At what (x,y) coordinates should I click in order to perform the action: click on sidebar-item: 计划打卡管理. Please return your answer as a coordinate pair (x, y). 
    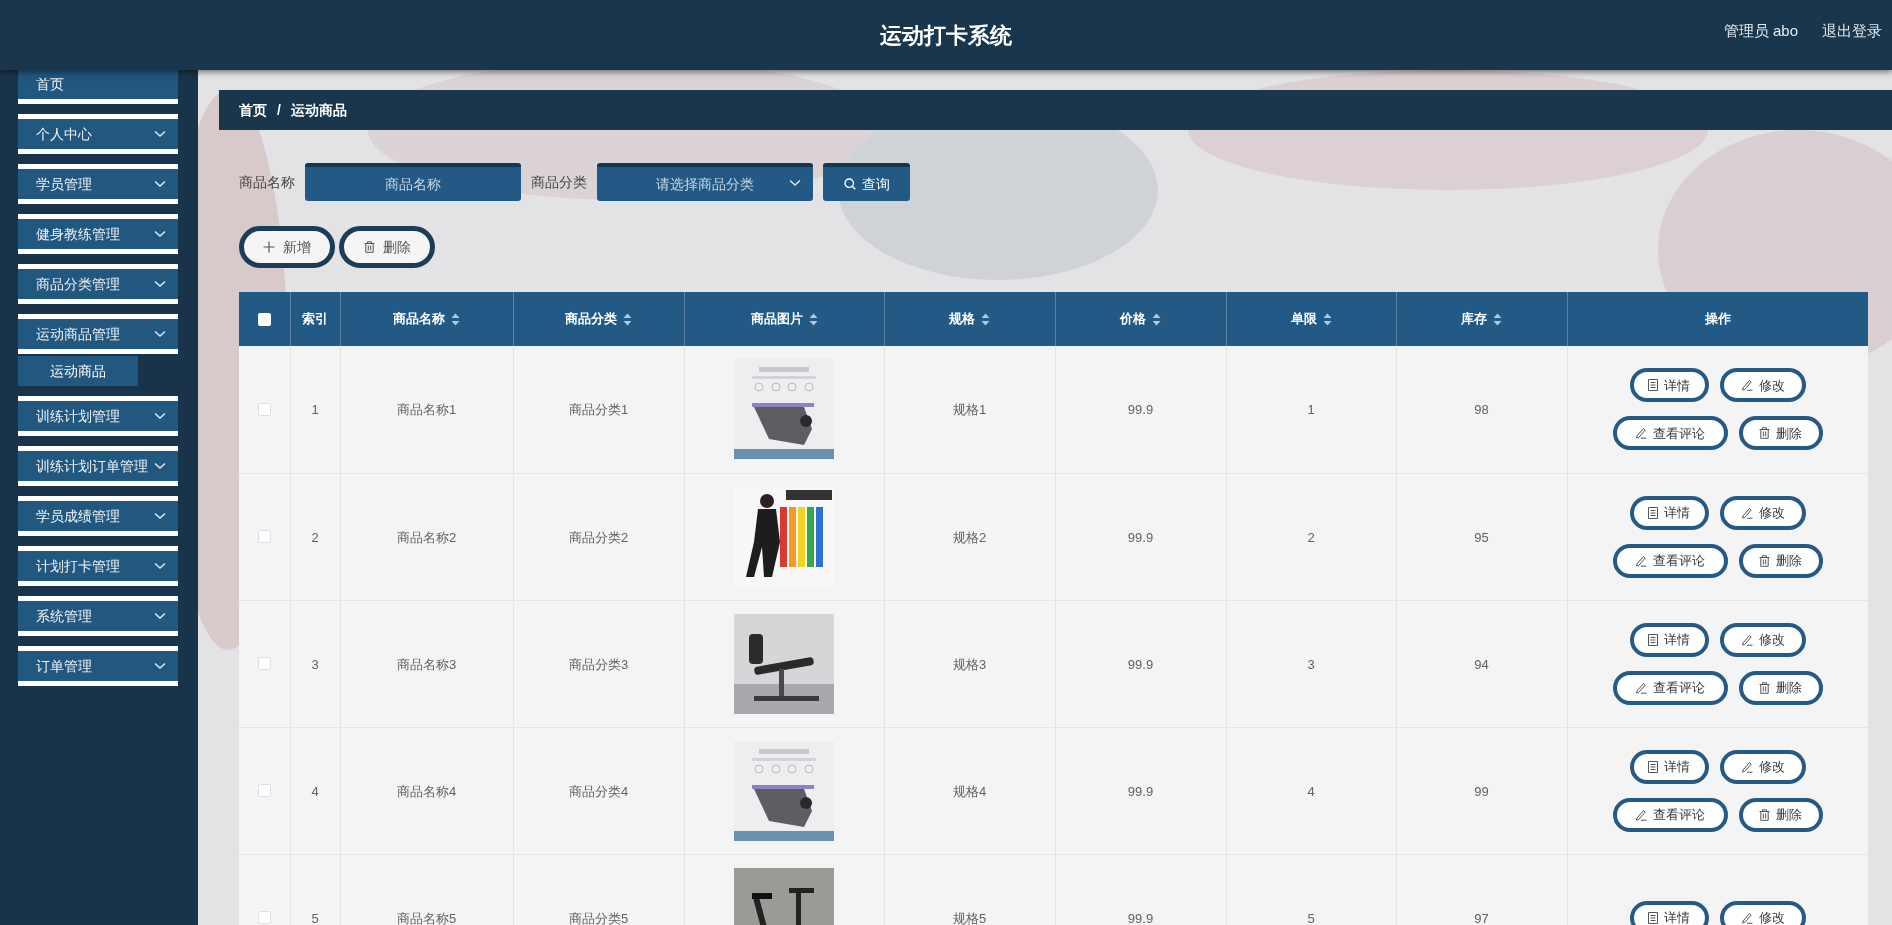
    Looking at the image, I should click on (98, 566).